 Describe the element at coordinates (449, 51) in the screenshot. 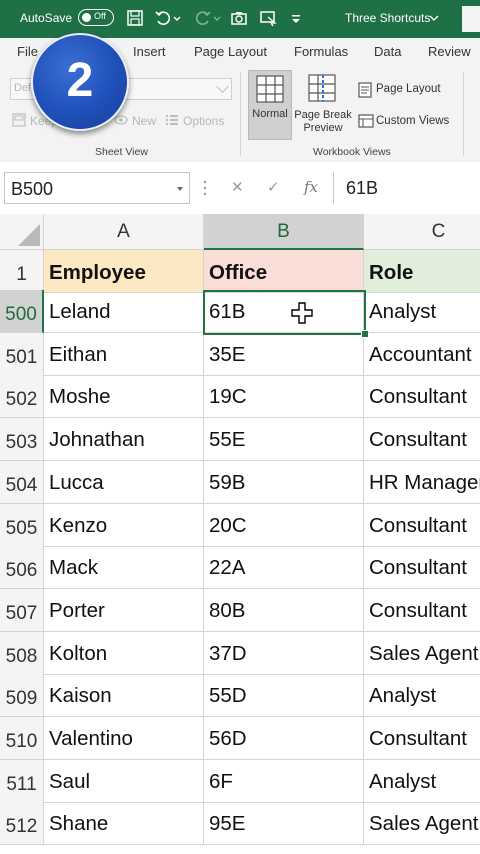

I see `tab-review: Review` at that location.